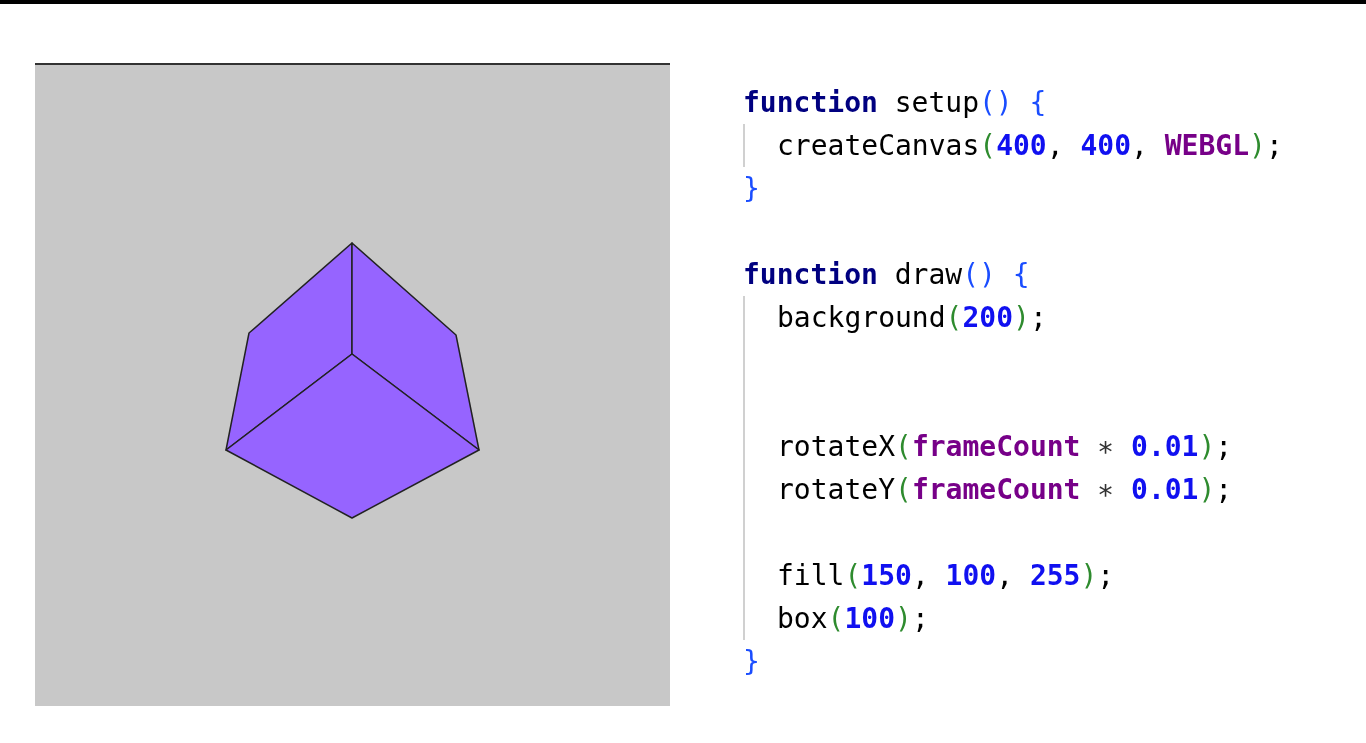  What do you see at coordinates (1030, 146) in the screenshot?
I see `code-line: createCanvas(400, 400, WEBGL);` at bounding box center [1030, 146].